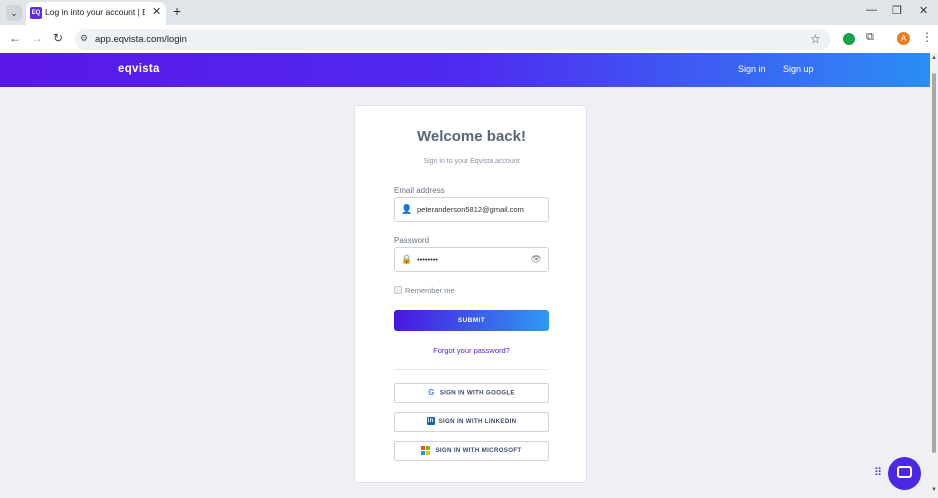 The width and height of the screenshot is (938, 498). Describe the element at coordinates (431, 392) in the screenshot. I see `google-icon: G` at that location.